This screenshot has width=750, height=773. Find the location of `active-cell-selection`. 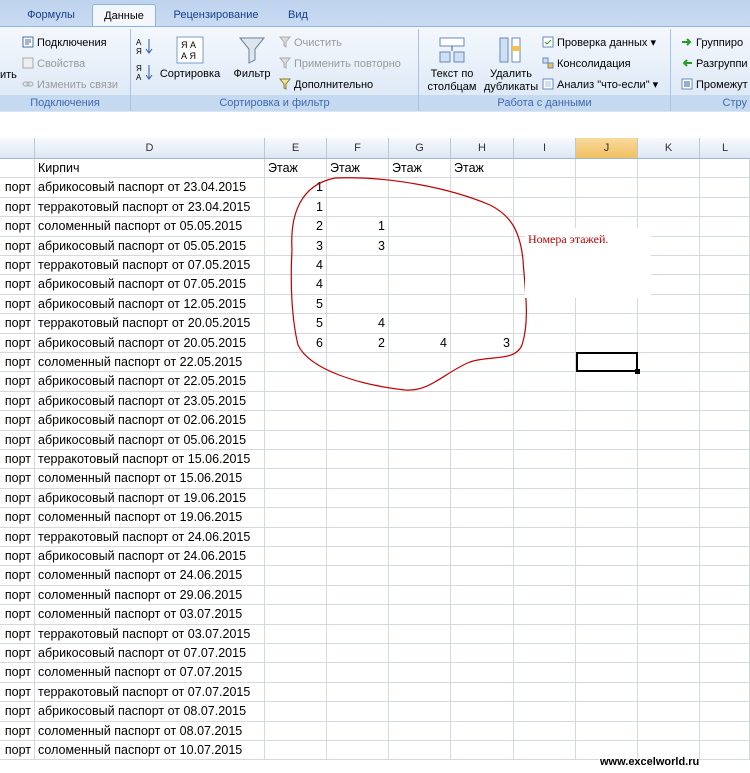

active-cell-selection is located at coordinates (607, 362).